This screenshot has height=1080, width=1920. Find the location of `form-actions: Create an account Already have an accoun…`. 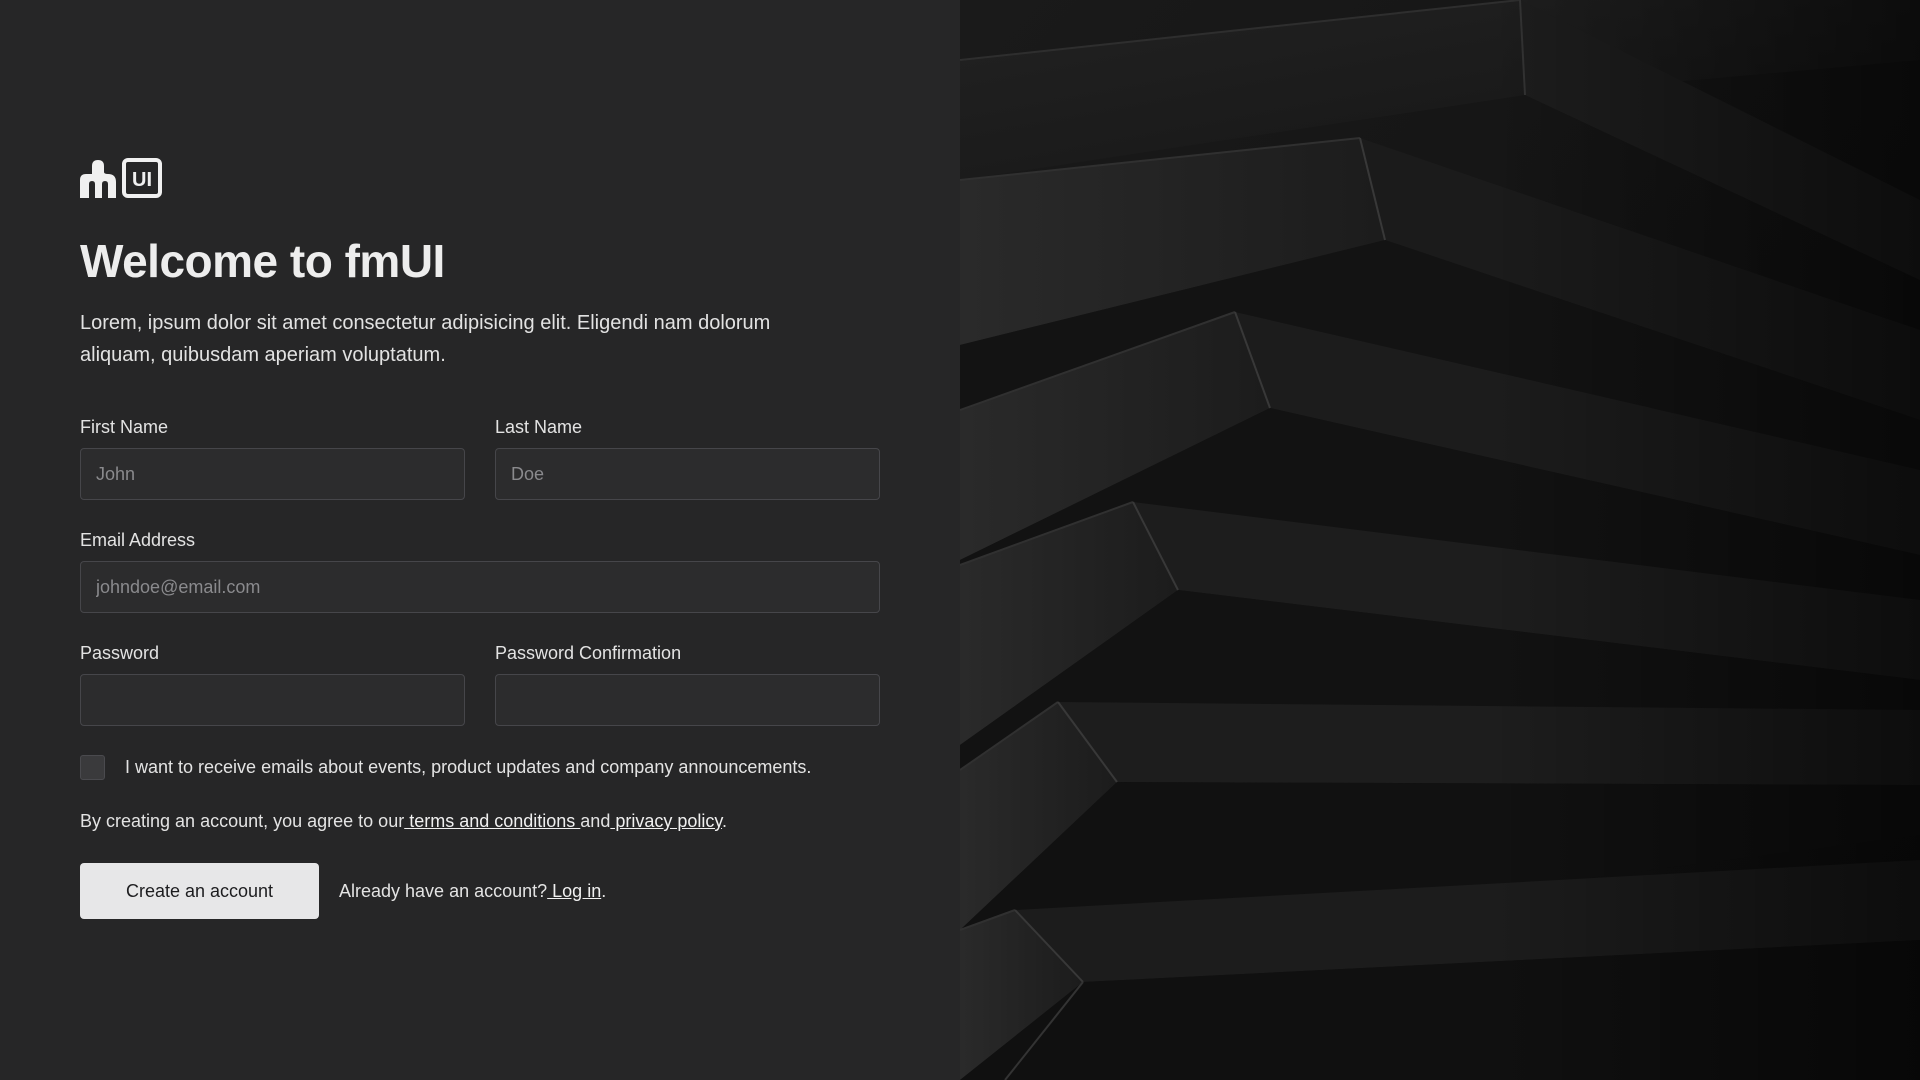

form-actions: Create an account Already have an accoun… is located at coordinates (480, 891).